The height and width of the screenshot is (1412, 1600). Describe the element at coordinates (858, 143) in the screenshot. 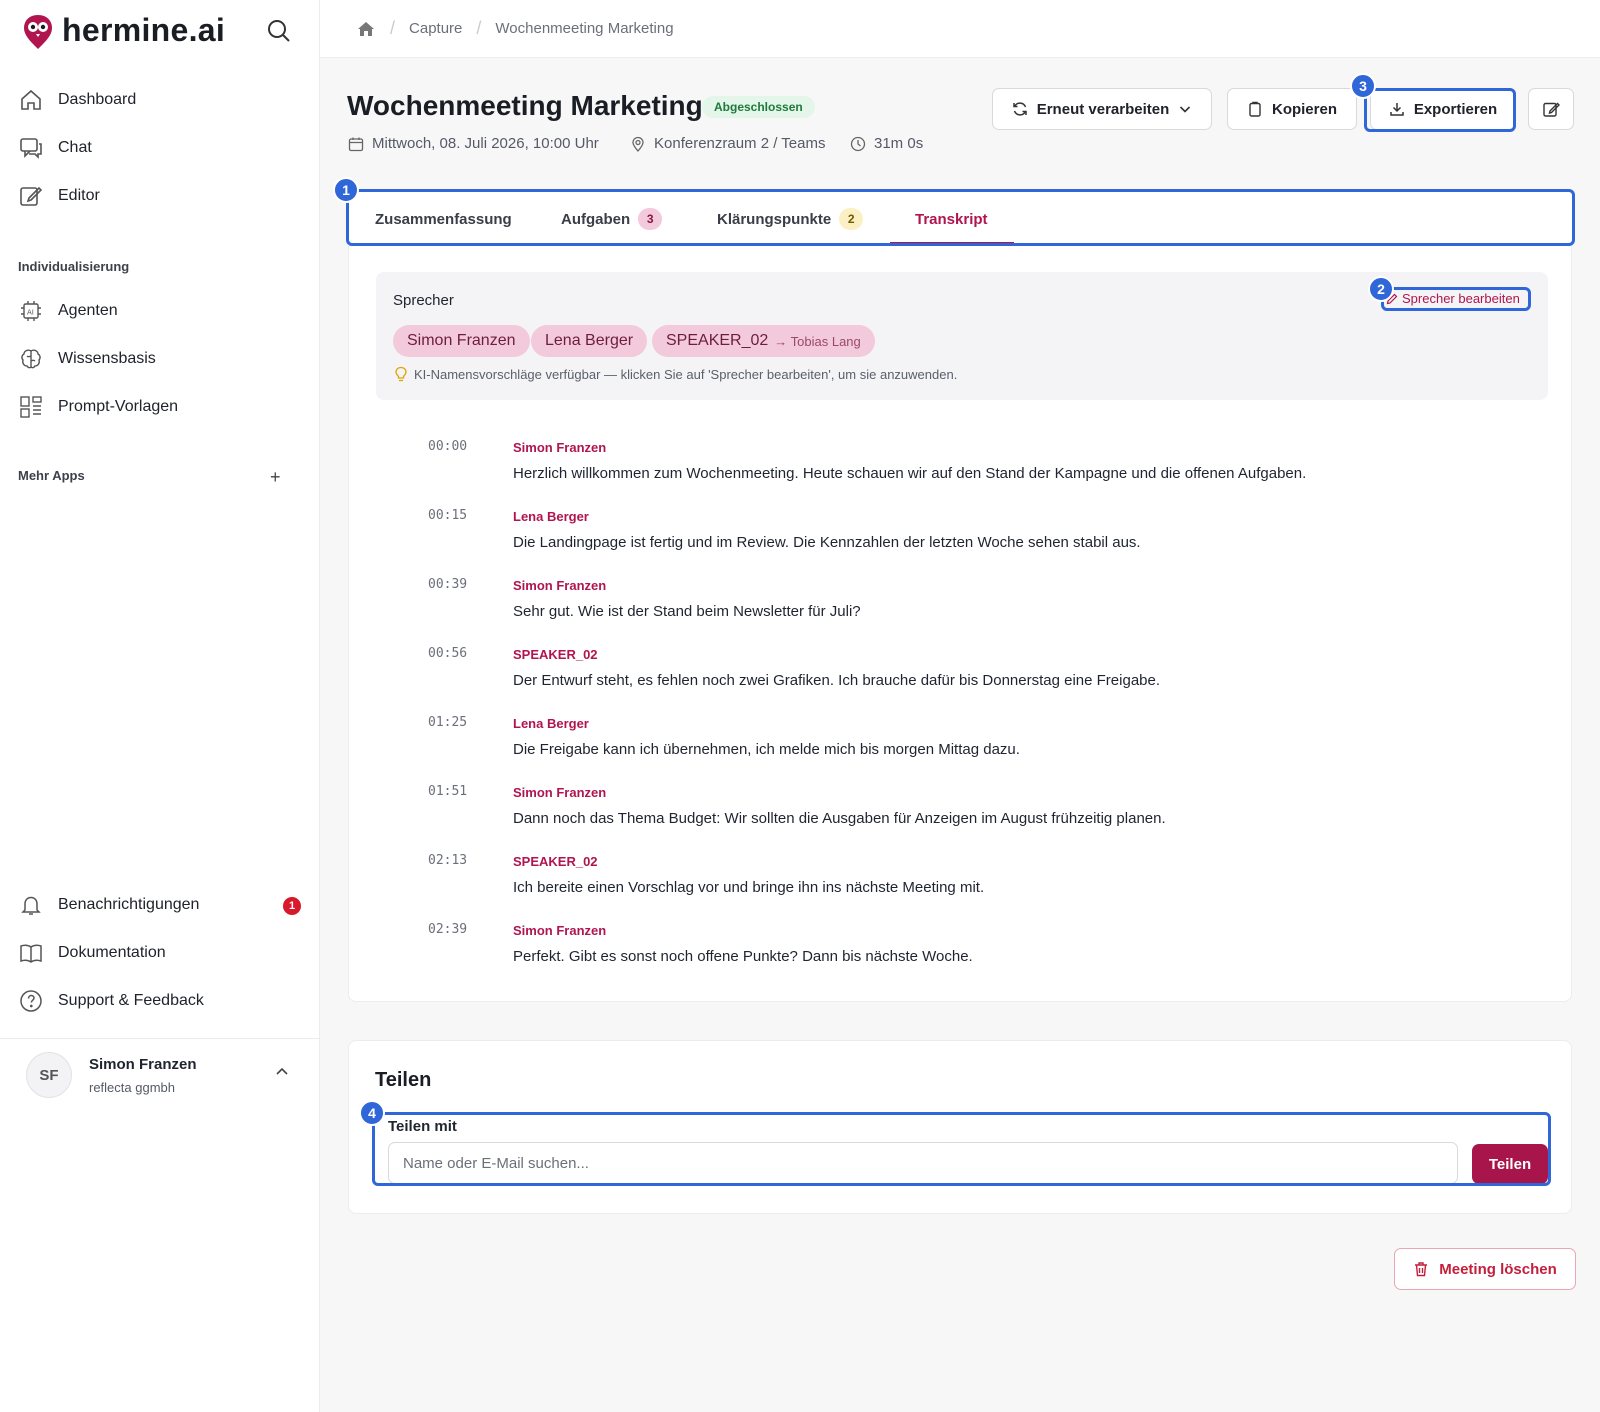

I see `clock-icon` at that location.